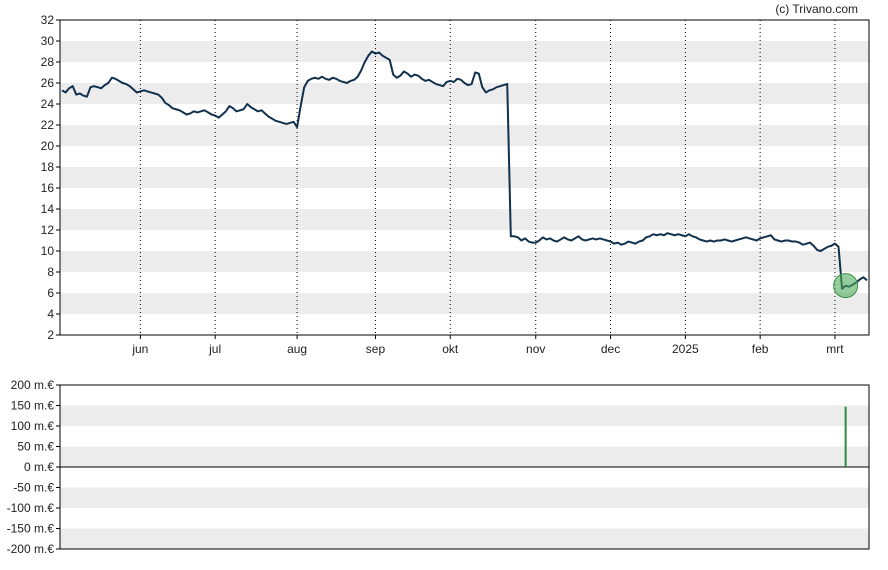  Describe the element at coordinates (50, 293) in the screenshot. I see `y-tick-label: 6` at that location.